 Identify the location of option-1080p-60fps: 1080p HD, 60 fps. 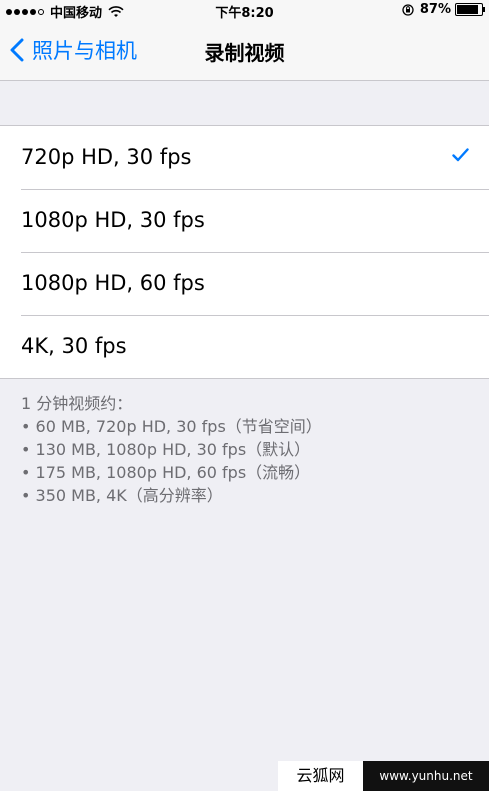
(244, 283).